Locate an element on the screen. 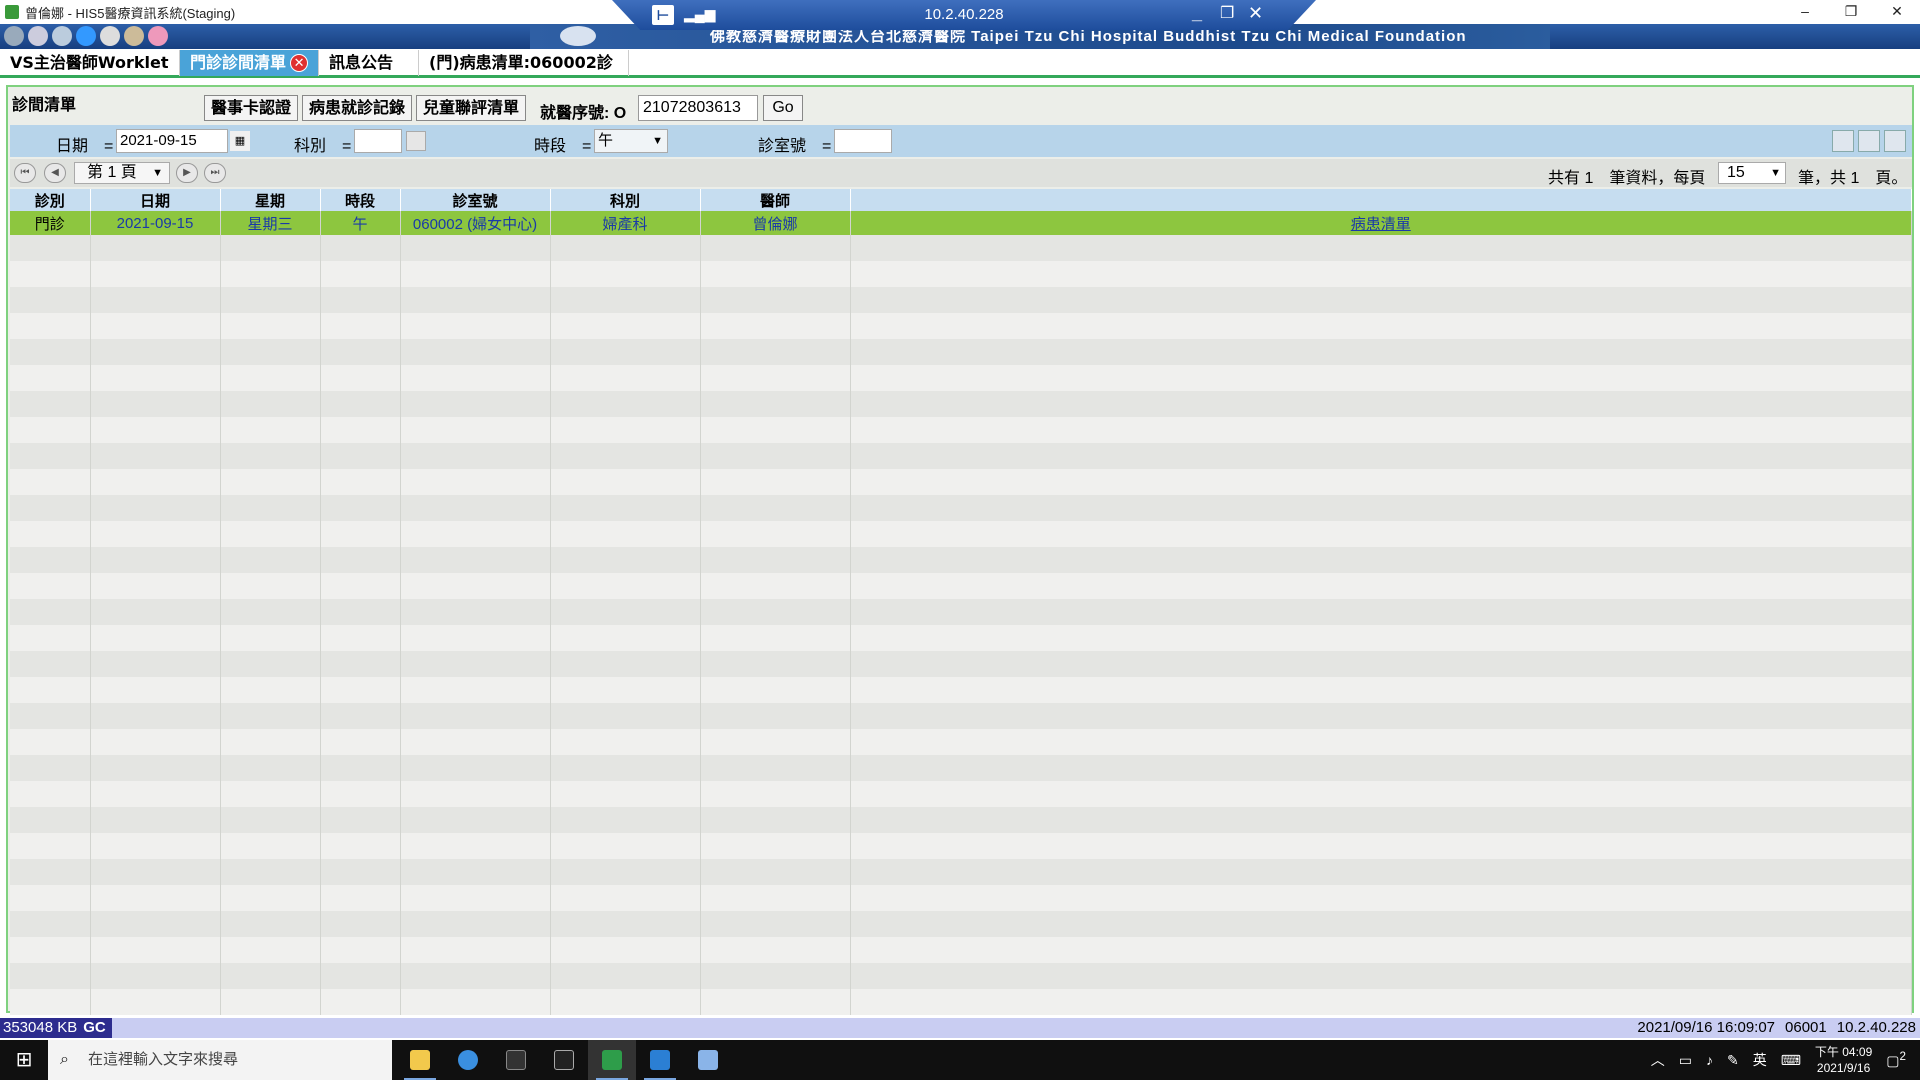 The height and width of the screenshot is (1080, 1920). tab-patient-list: (門)病患清單:060002診 is located at coordinates (524, 63).